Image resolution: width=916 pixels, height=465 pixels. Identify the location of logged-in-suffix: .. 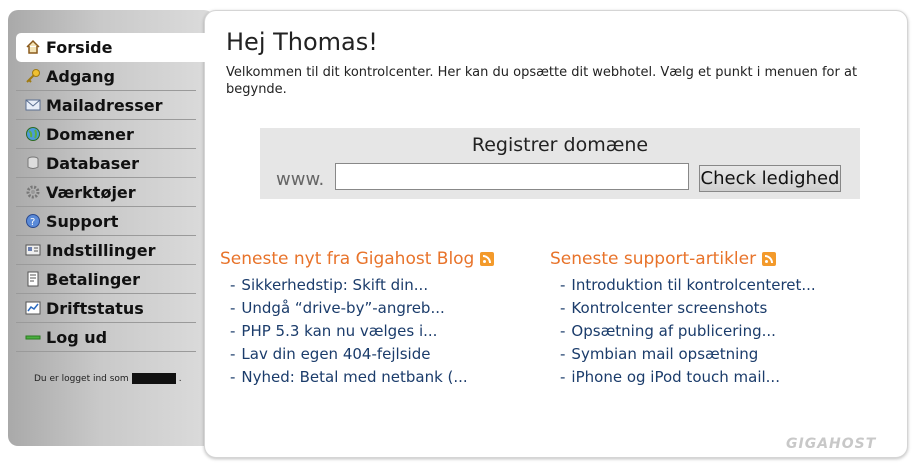
(180, 379).